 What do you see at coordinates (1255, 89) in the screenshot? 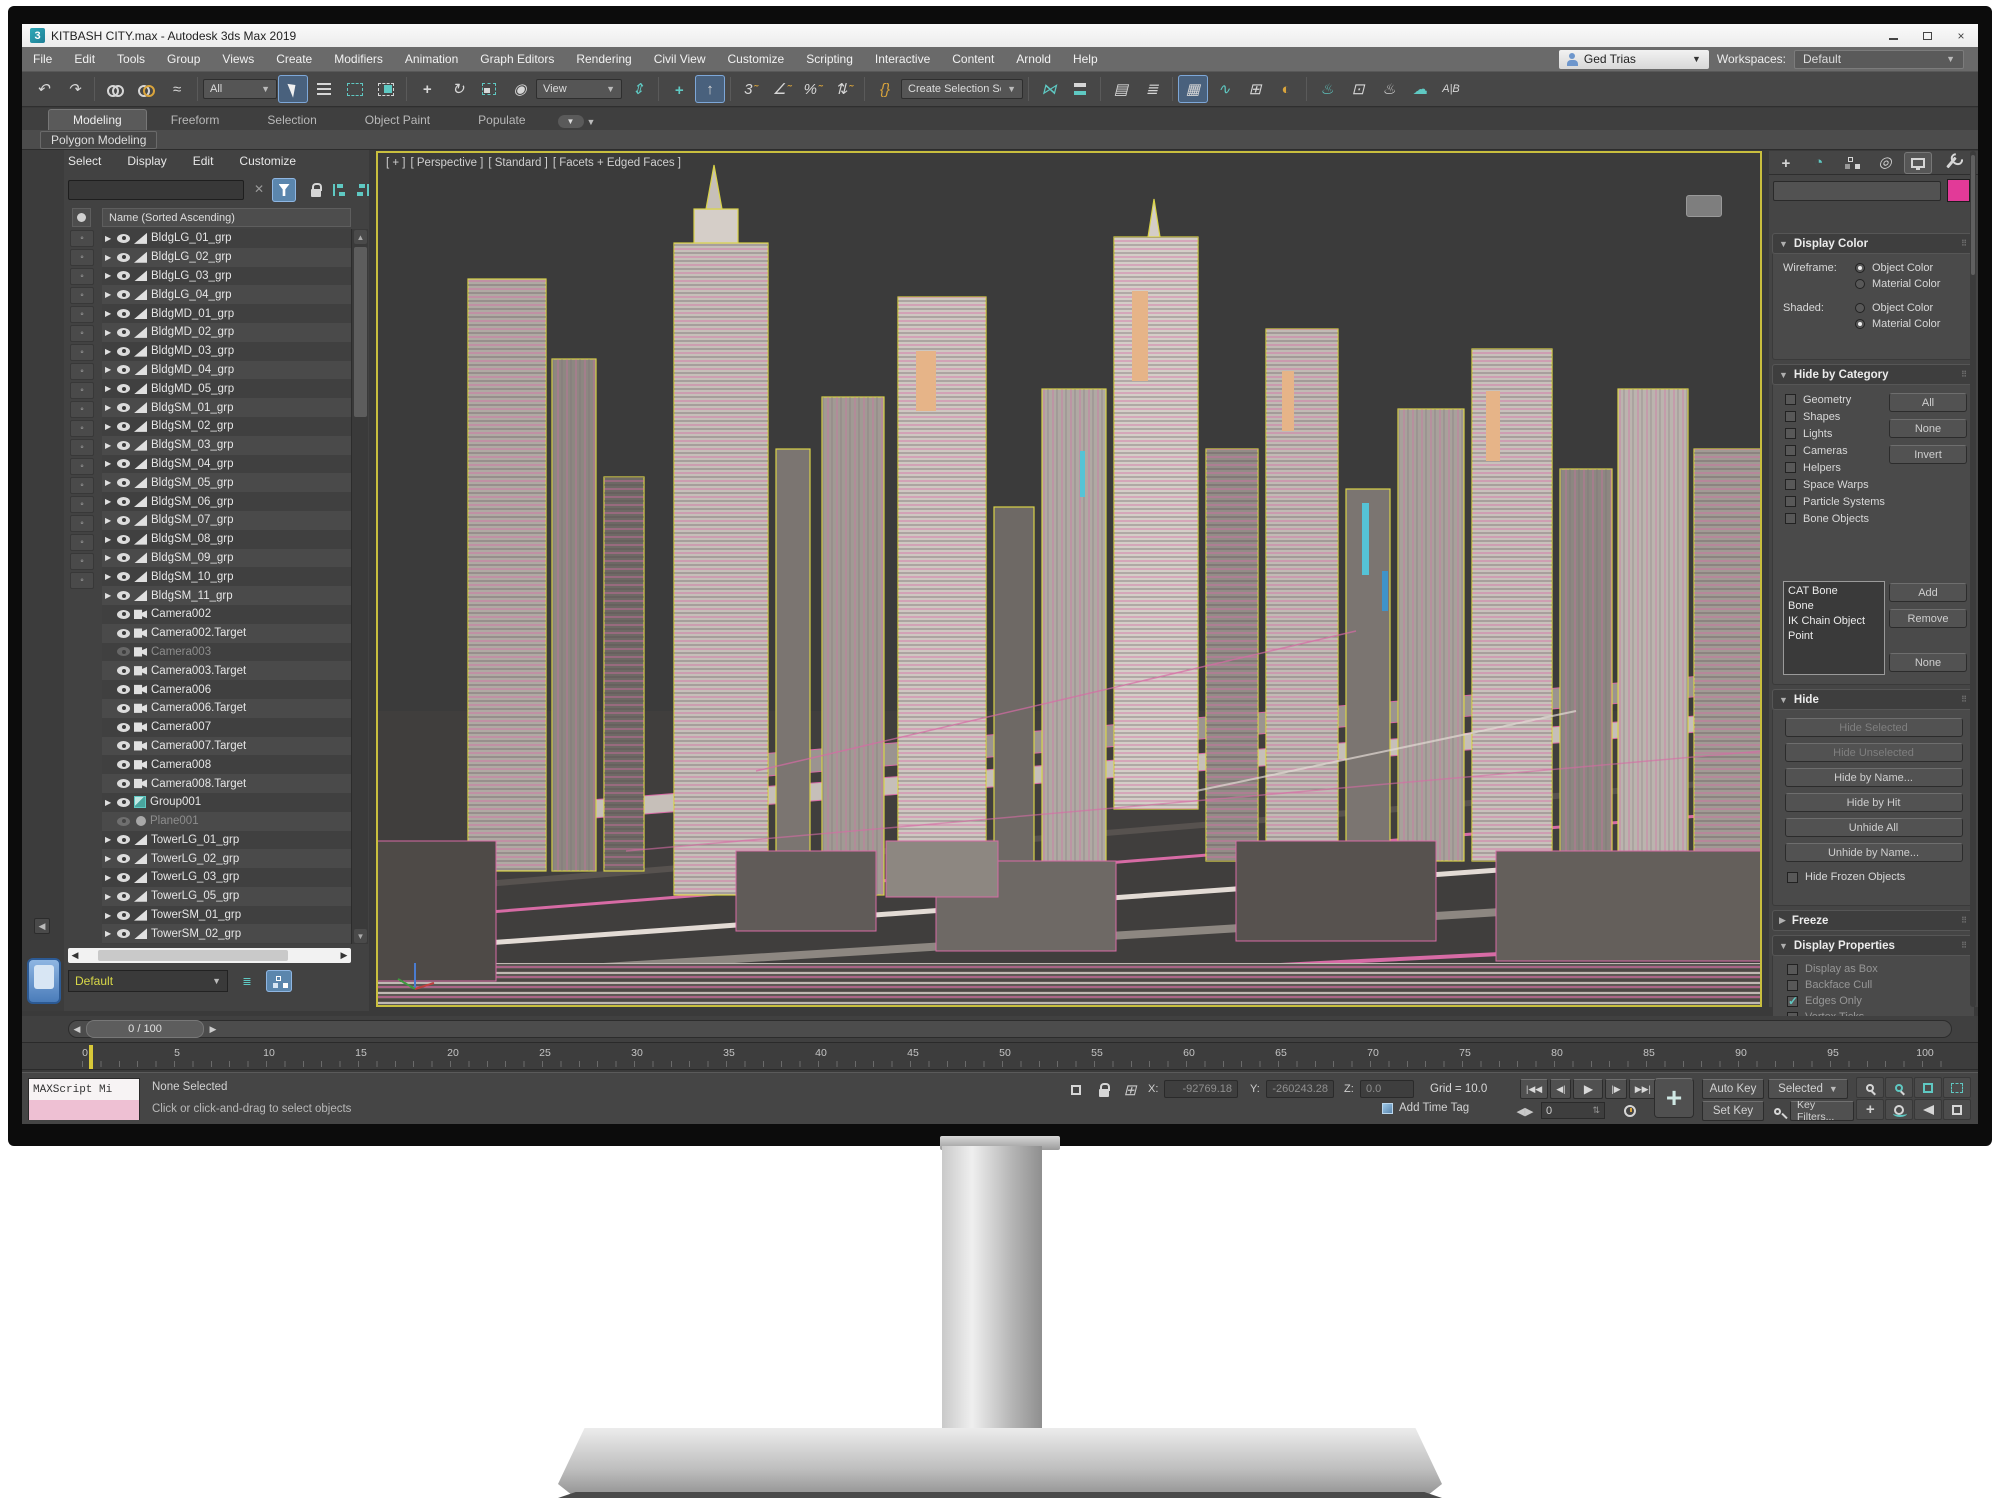
I see `schematic-view-icon` at bounding box center [1255, 89].